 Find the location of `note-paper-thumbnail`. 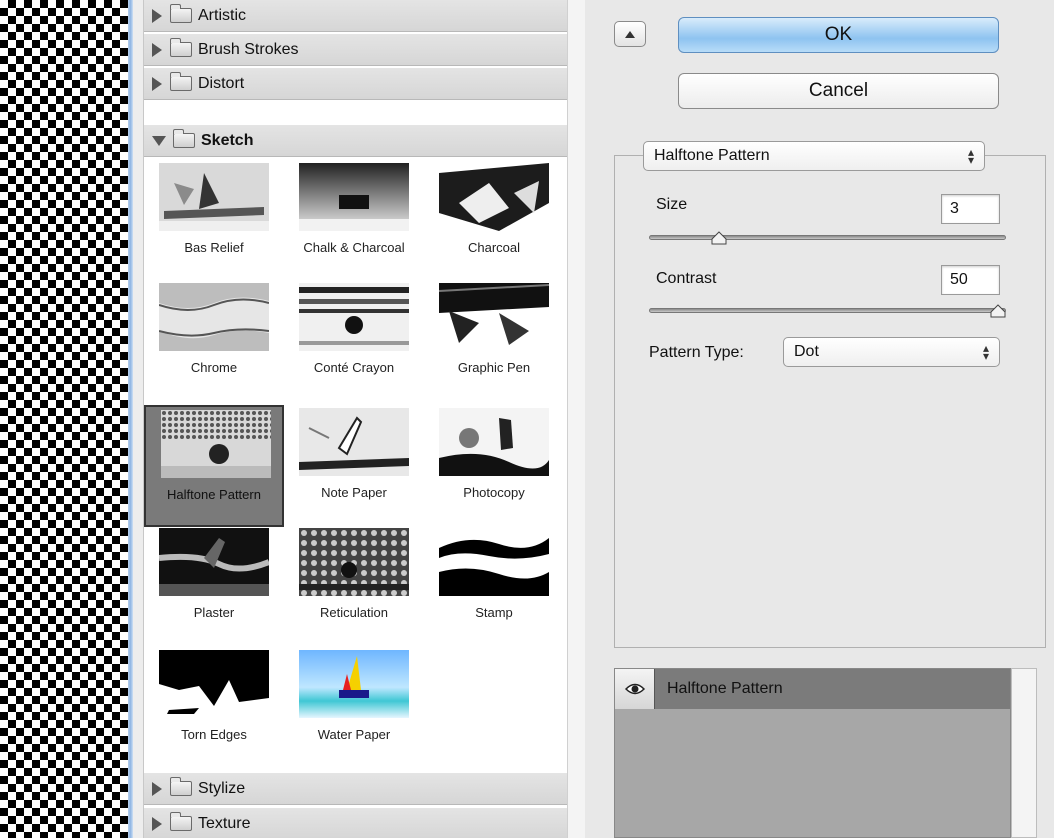

note-paper-thumbnail is located at coordinates (354, 442).